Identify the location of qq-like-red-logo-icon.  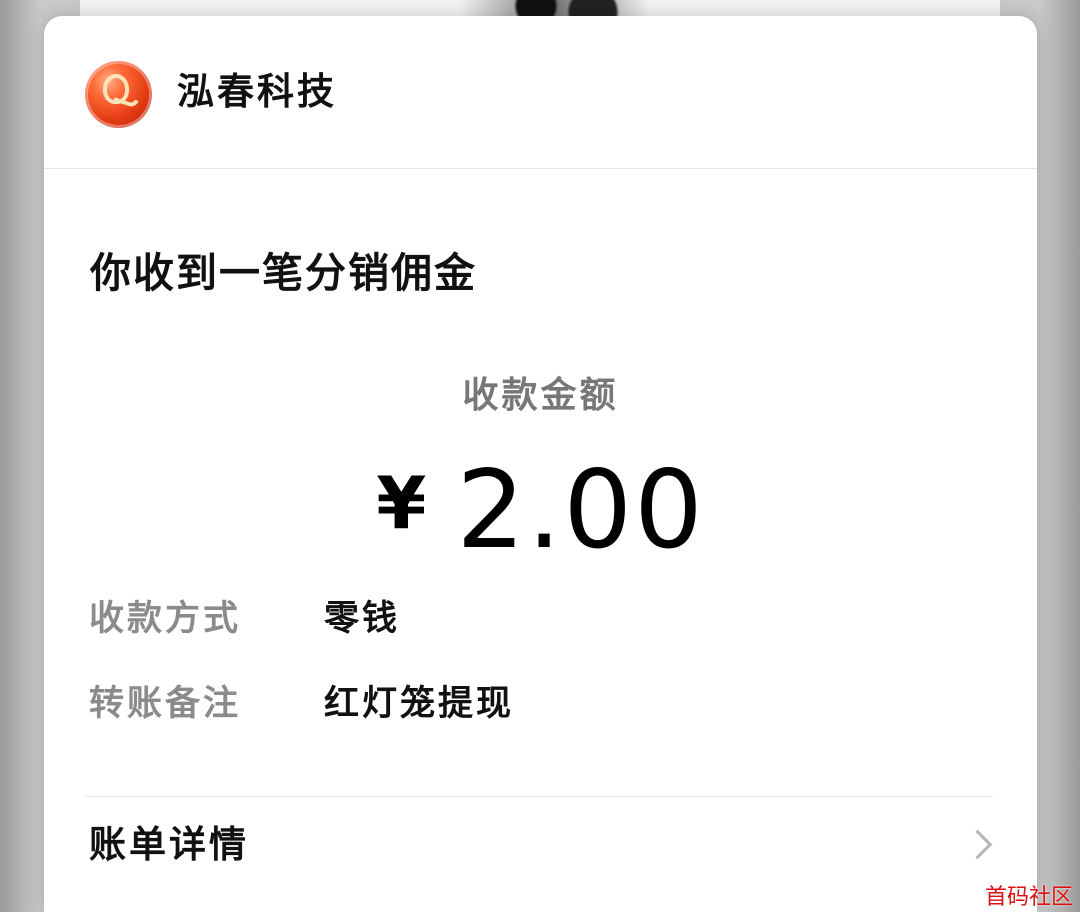
(118, 94).